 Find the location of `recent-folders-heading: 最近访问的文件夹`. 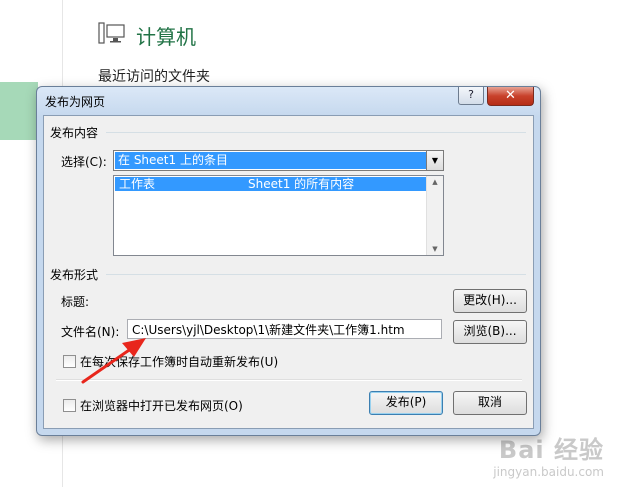

recent-folders-heading: 最近访问的文件夹 is located at coordinates (154, 77).